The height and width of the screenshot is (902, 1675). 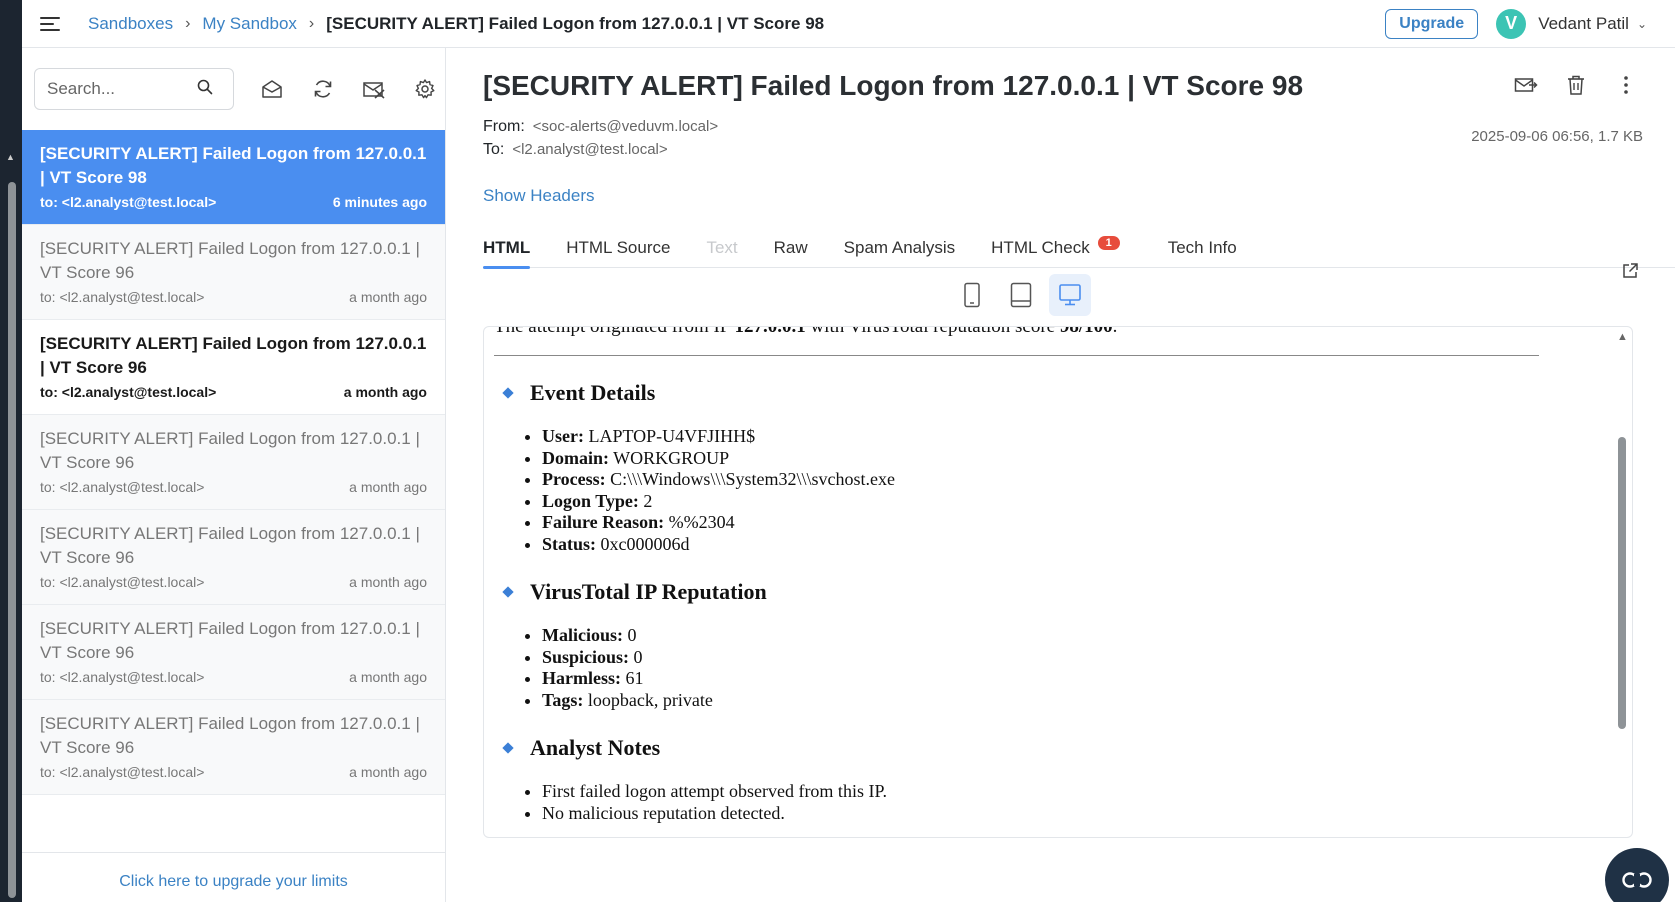 What do you see at coordinates (972, 295) in the screenshot?
I see `phone-icon` at bounding box center [972, 295].